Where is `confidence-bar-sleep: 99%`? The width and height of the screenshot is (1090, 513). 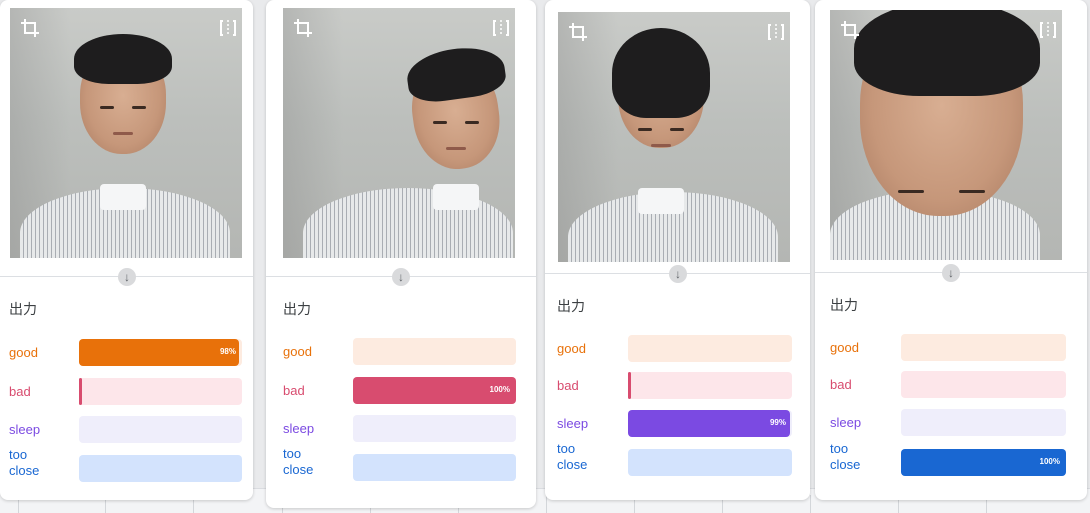 confidence-bar-sleep: 99% is located at coordinates (710, 423).